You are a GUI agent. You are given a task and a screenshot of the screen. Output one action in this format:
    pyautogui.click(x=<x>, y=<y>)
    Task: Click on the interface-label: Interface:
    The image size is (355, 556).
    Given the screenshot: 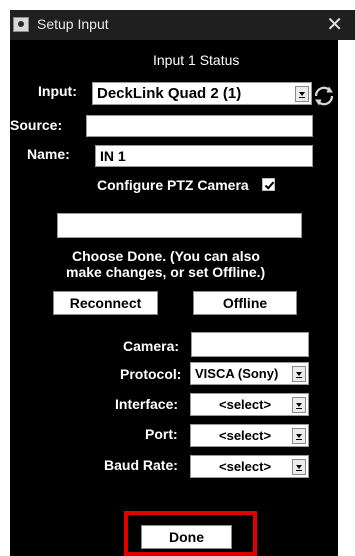 What is the action you would take?
    pyautogui.click(x=147, y=404)
    